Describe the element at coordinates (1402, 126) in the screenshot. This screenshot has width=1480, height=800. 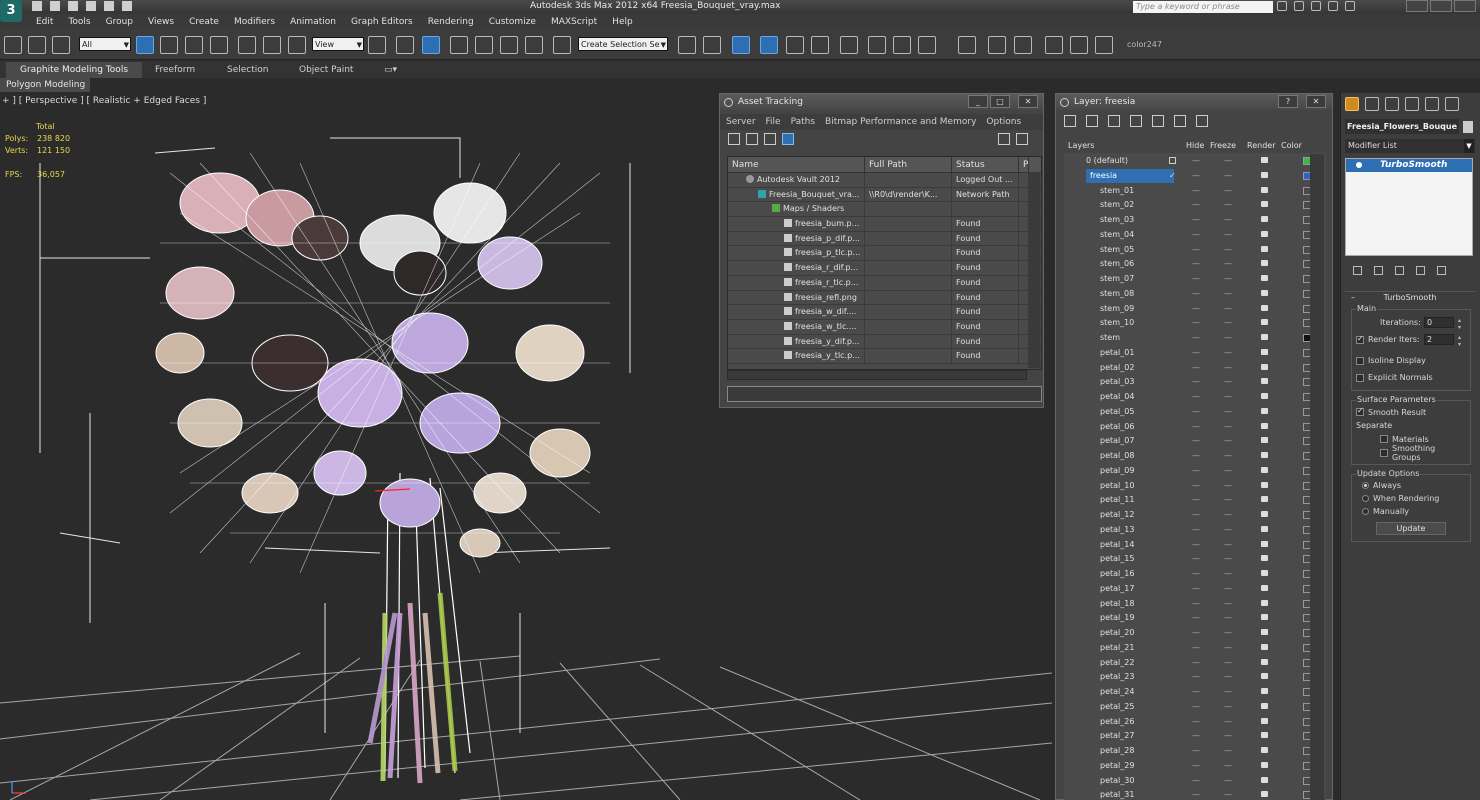
I see `object-name-field: Freesia_Flowers_Bouque` at that location.